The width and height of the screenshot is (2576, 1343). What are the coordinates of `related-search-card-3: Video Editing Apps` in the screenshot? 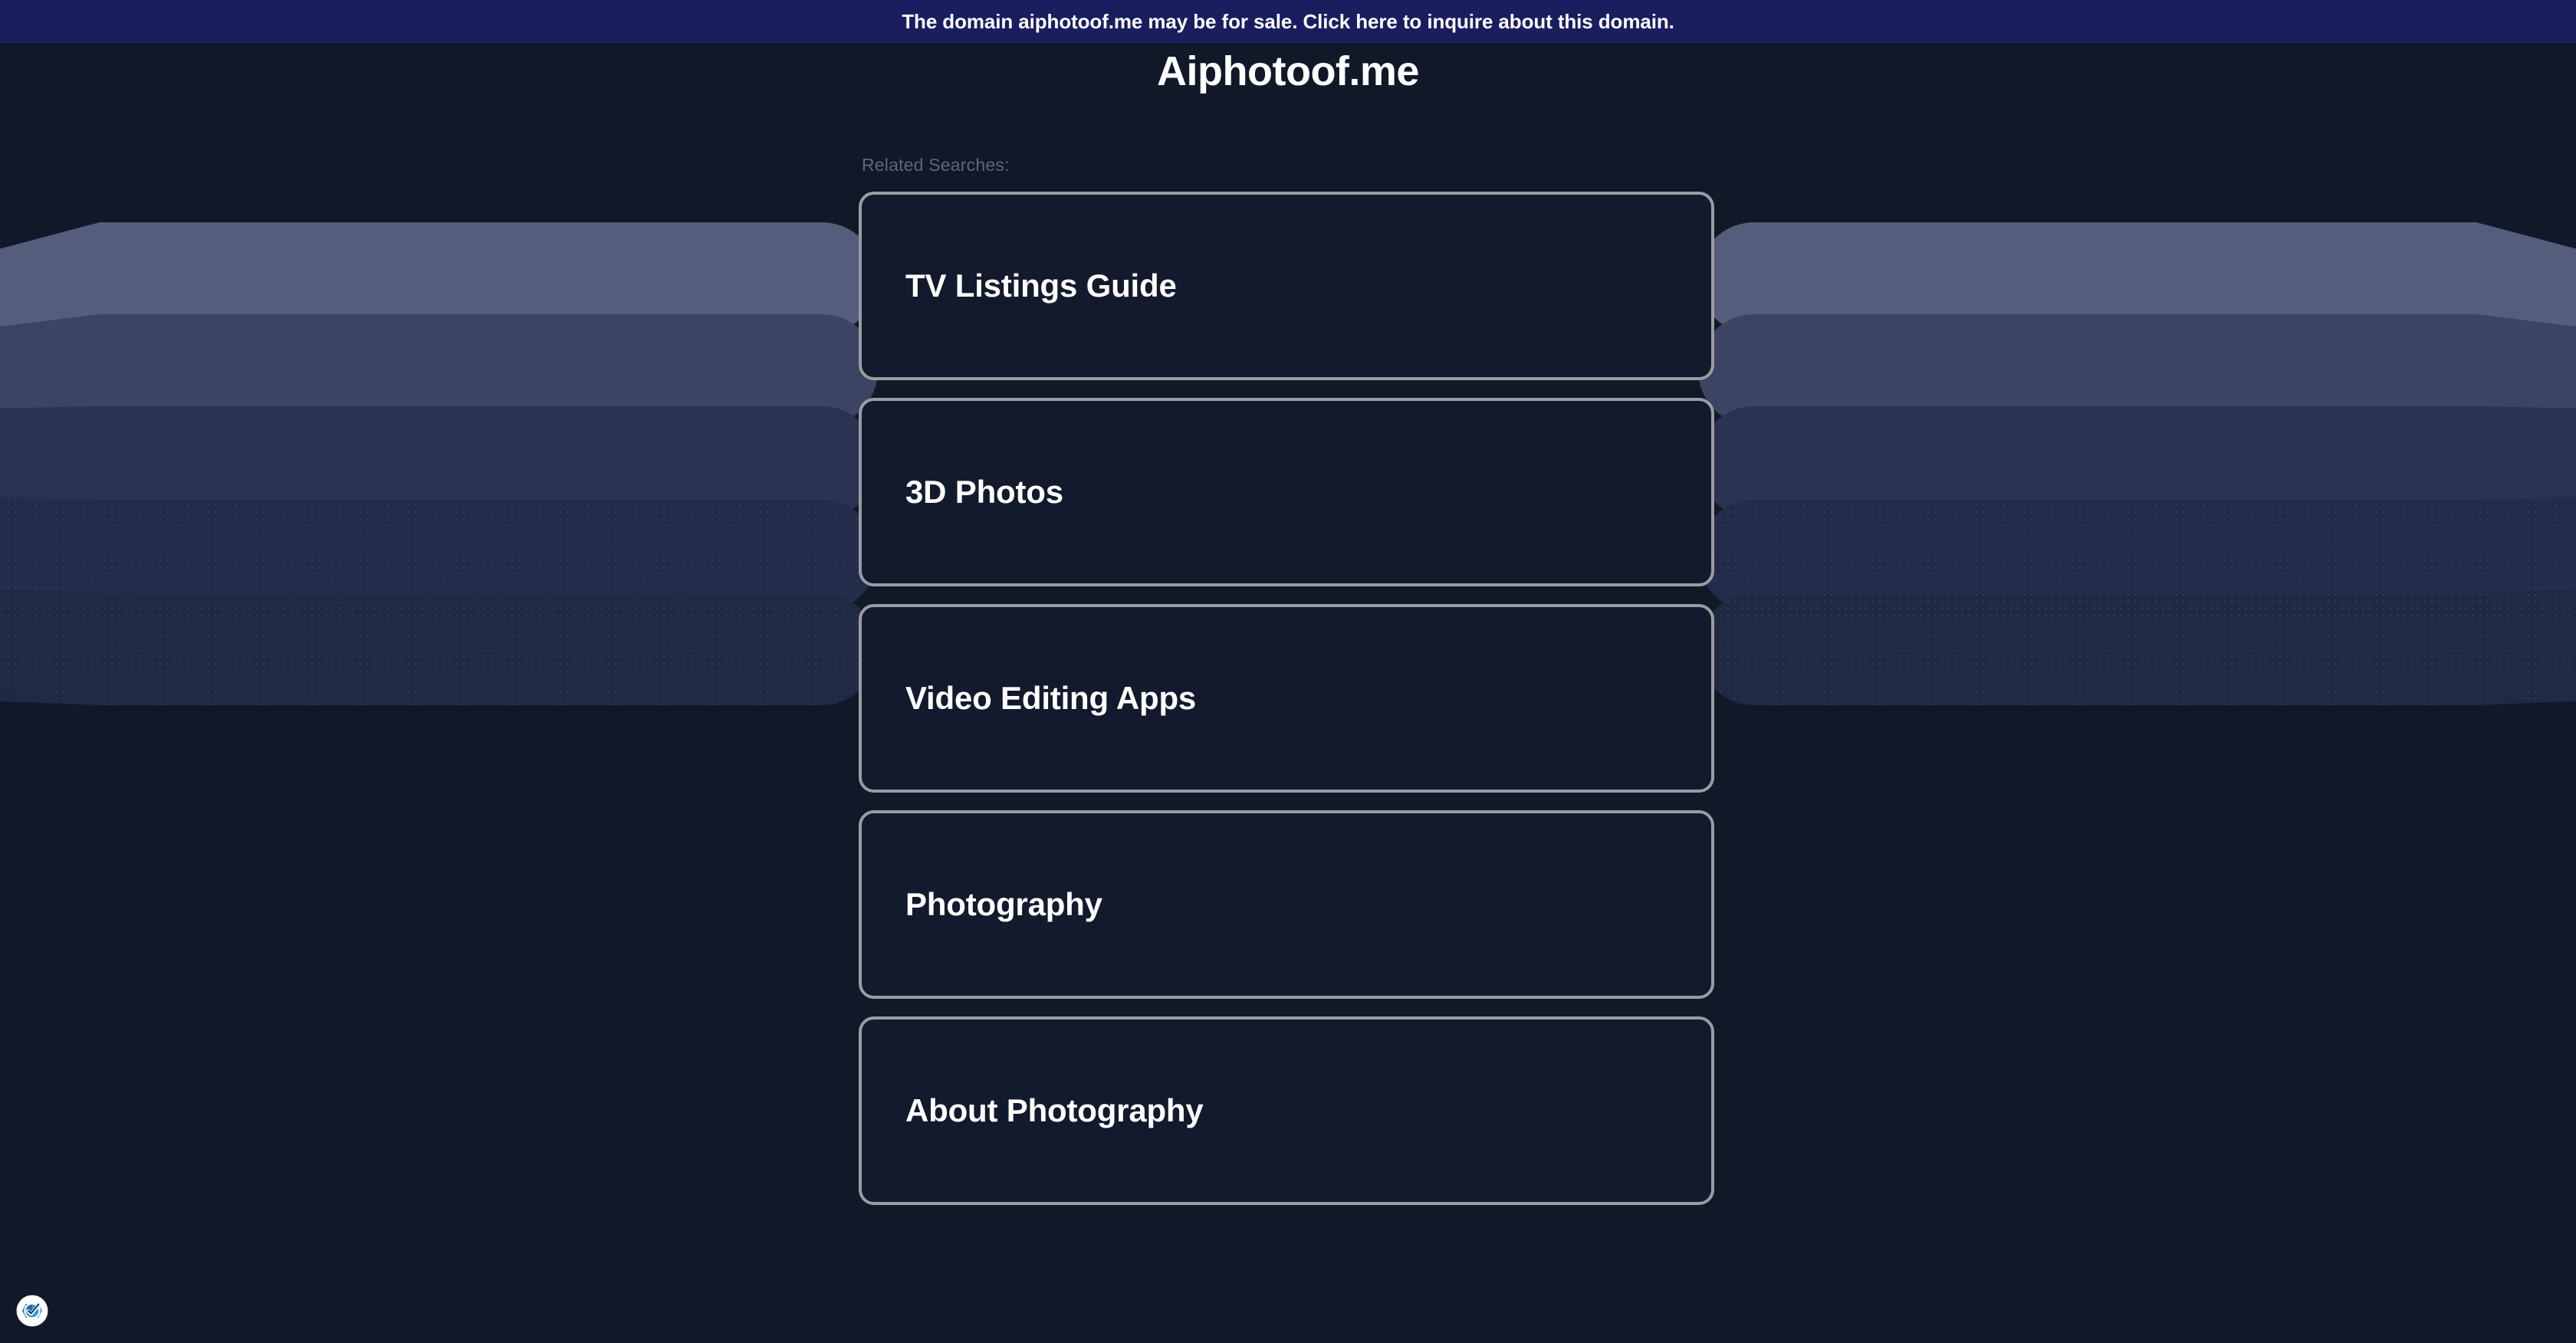 It's located at (1286, 698).